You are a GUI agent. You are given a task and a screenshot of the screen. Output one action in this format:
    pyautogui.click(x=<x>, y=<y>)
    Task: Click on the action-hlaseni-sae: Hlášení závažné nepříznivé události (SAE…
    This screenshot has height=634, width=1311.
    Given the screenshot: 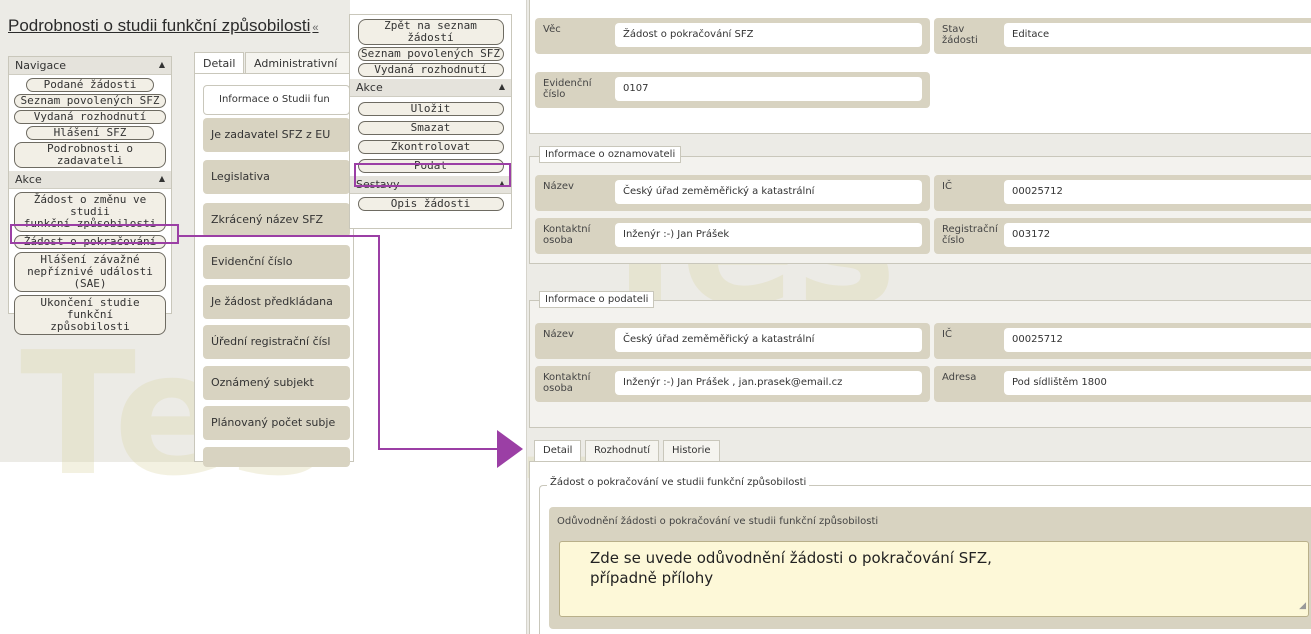 What is the action you would take?
    pyautogui.click(x=90, y=272)
    